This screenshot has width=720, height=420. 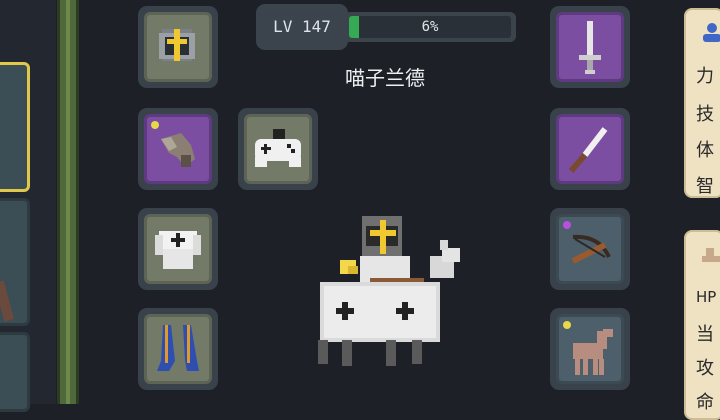 I want to click on horse-frame, so click(x=590, y=349).